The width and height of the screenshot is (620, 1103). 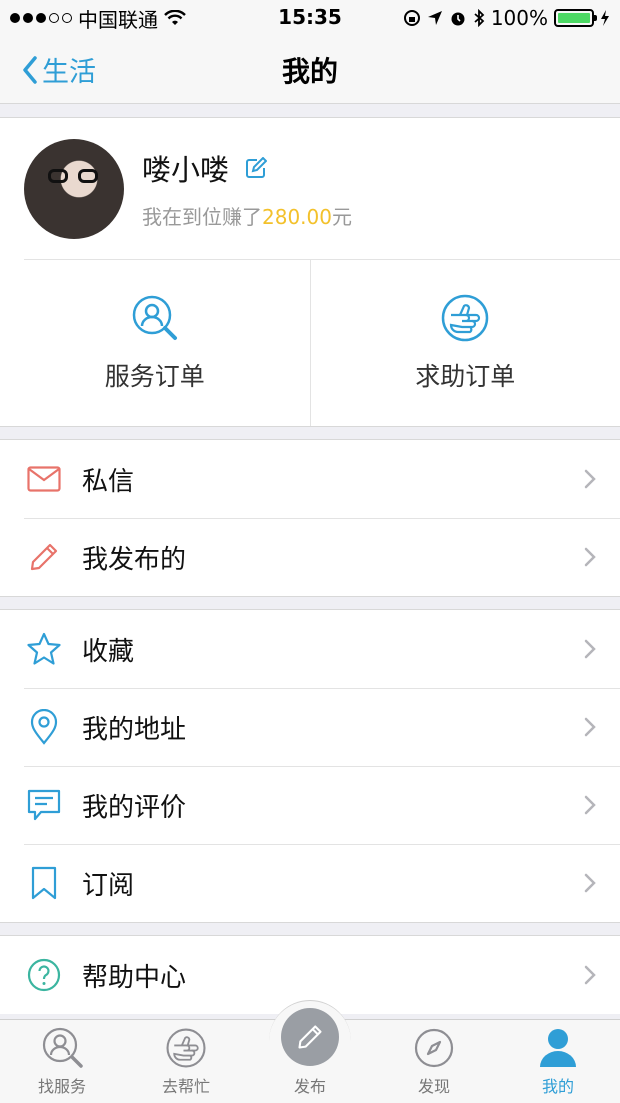 What do you see at coordinates (44, 975) in the screenshot?
I see `question-icon` at bounding box center [44, 975].